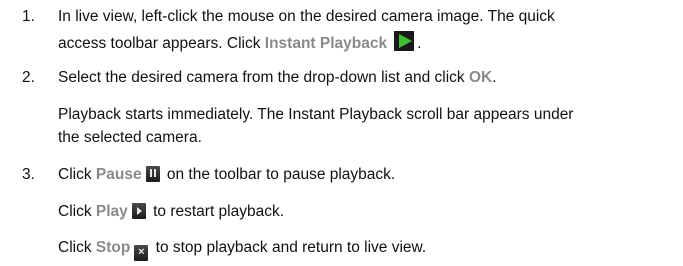  Describe the element at coordinates (77, 211) in the screenshot. I see `step-3-play-text: Click` at that location.